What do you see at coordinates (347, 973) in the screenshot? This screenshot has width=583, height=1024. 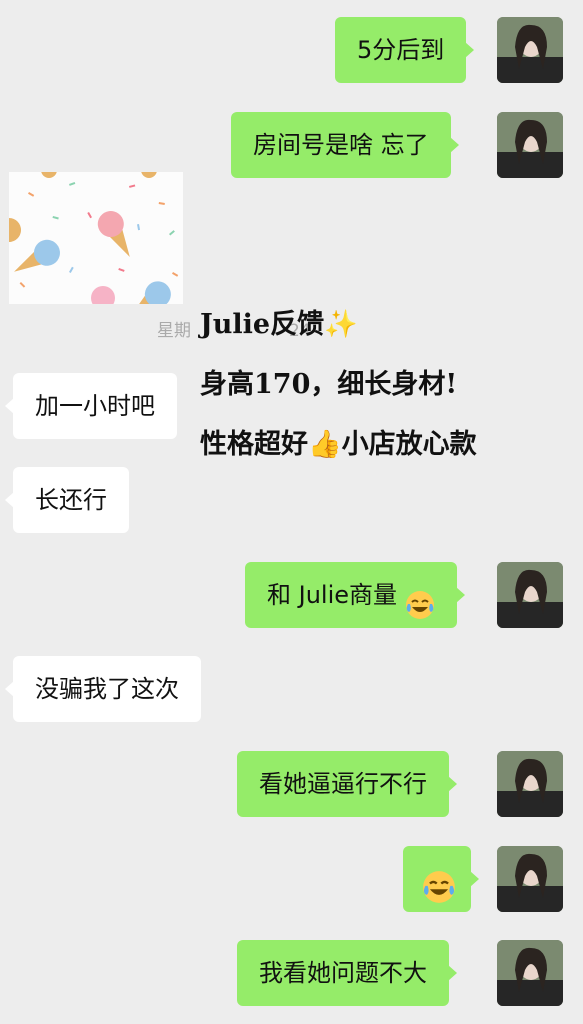 I see `message-bubble-sent: 我看她问题不大` at bounding box center [347, 973].